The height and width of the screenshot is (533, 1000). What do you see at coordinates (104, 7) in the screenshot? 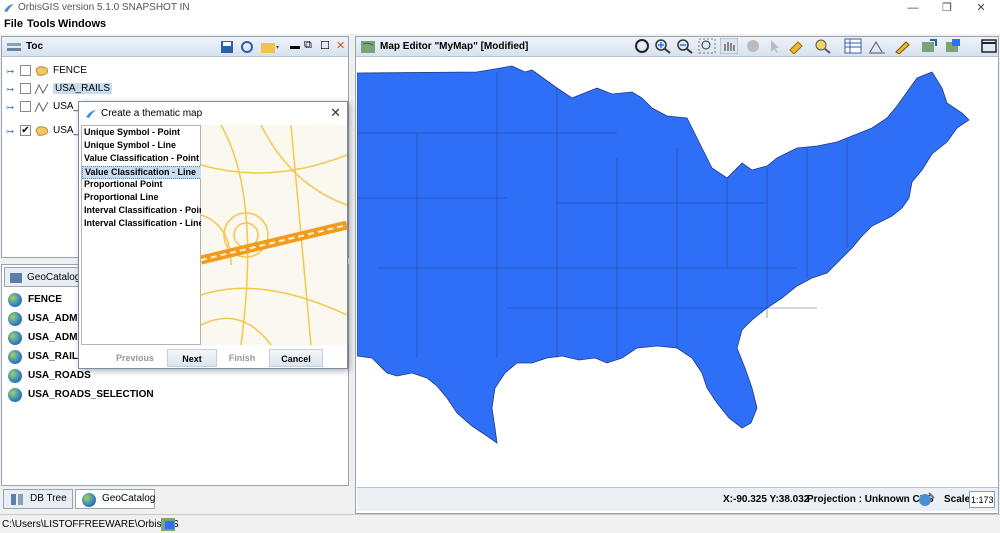
I see `window-title: OrbisGIS version 5.1.0 SNAPSHOT IN` at bounding box center [104, 7].